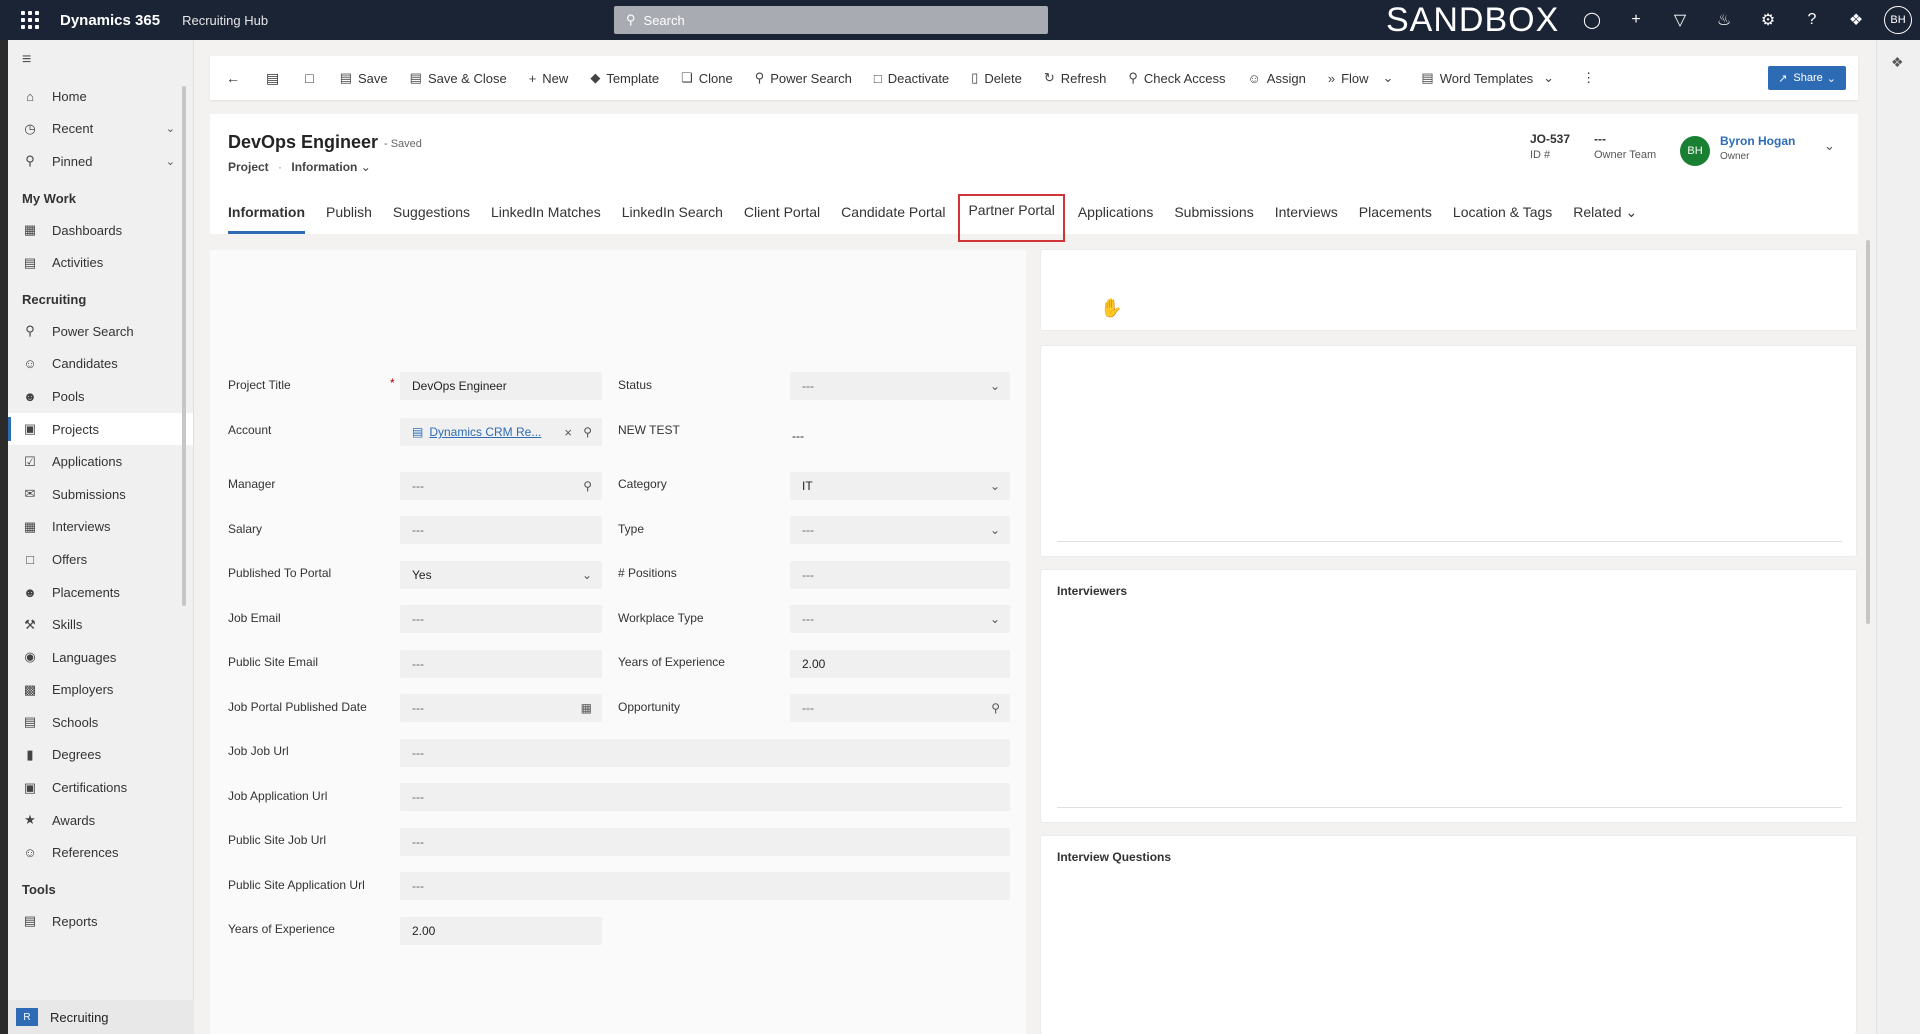 Image resolution: width=1920 pixels, height=1034 pixels. Describe the element at coordinates (100, 331) in the screenshot. I see `sidebar-item-power-search: ⚲ Power Search` at that location.